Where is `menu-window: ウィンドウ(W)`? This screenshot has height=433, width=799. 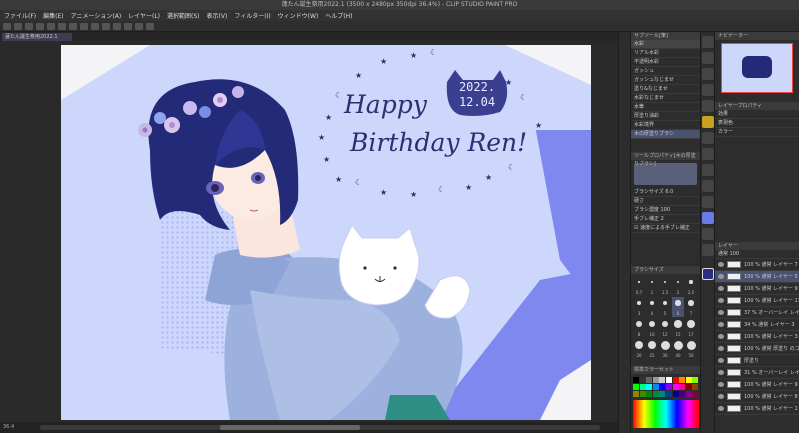
menu-window: ウィンドウ(W) is located at coordinates (298, 15).